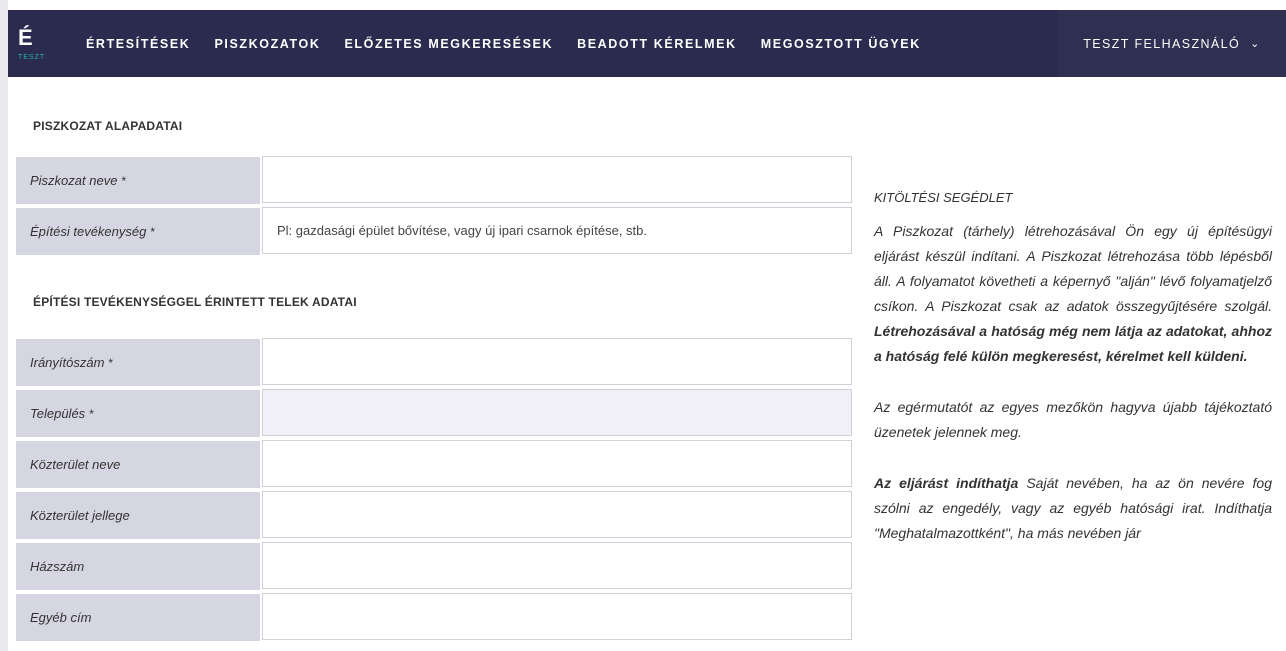 Image resolution: width=1286 pixels, height=651 pixels. I want to click on form-row-egyeb-cim: Egyéb cím, so click(434, 617).